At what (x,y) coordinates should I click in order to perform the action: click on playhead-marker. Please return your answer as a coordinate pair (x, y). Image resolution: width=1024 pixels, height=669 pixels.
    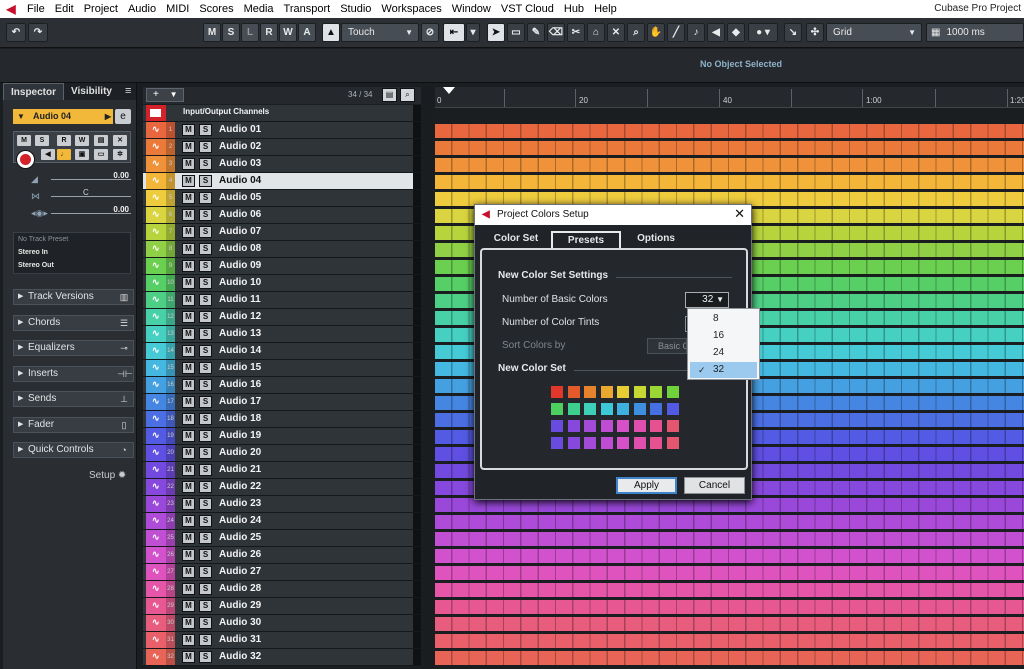
    Looking at the image, I should click on (449, 90).